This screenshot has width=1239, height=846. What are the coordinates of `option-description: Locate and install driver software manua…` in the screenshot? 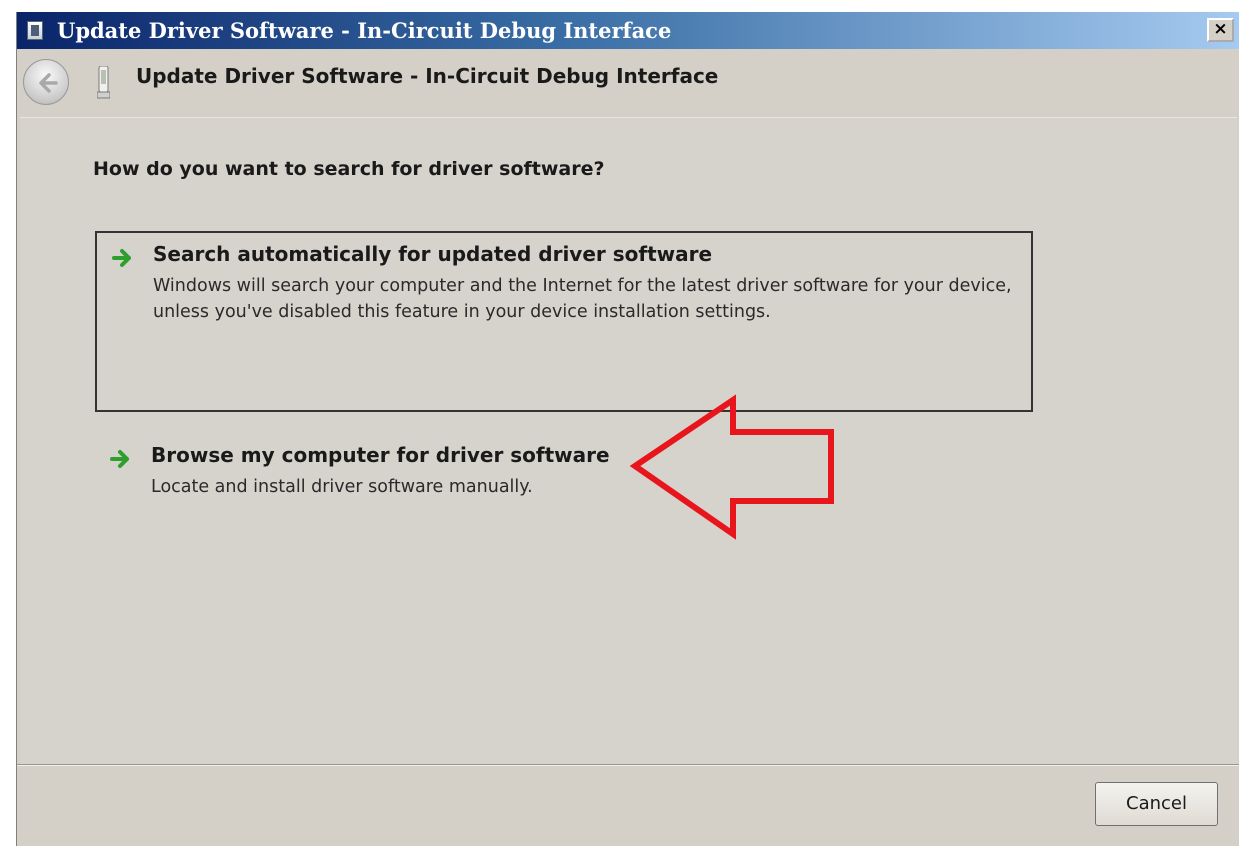 It's located at (342, 487).